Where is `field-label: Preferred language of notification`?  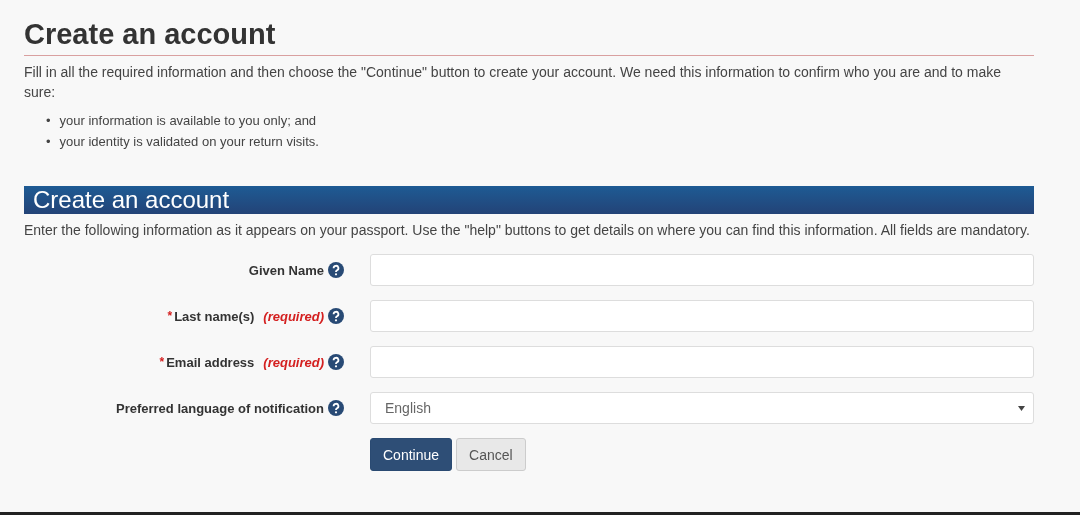
field-label: Preferred language of notification is located at coordinates (219, 408).